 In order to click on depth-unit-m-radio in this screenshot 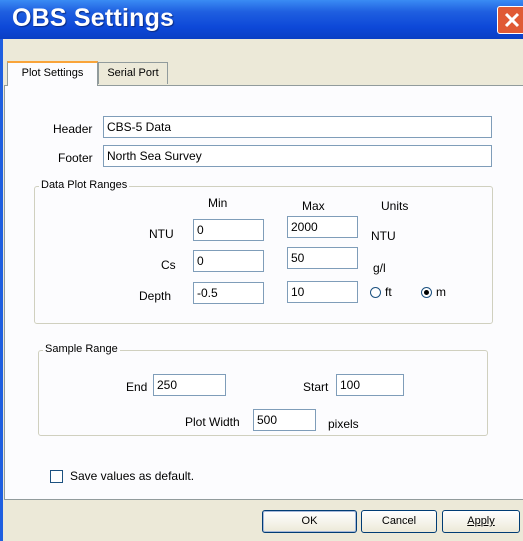, I will do `click(426, 292)`.